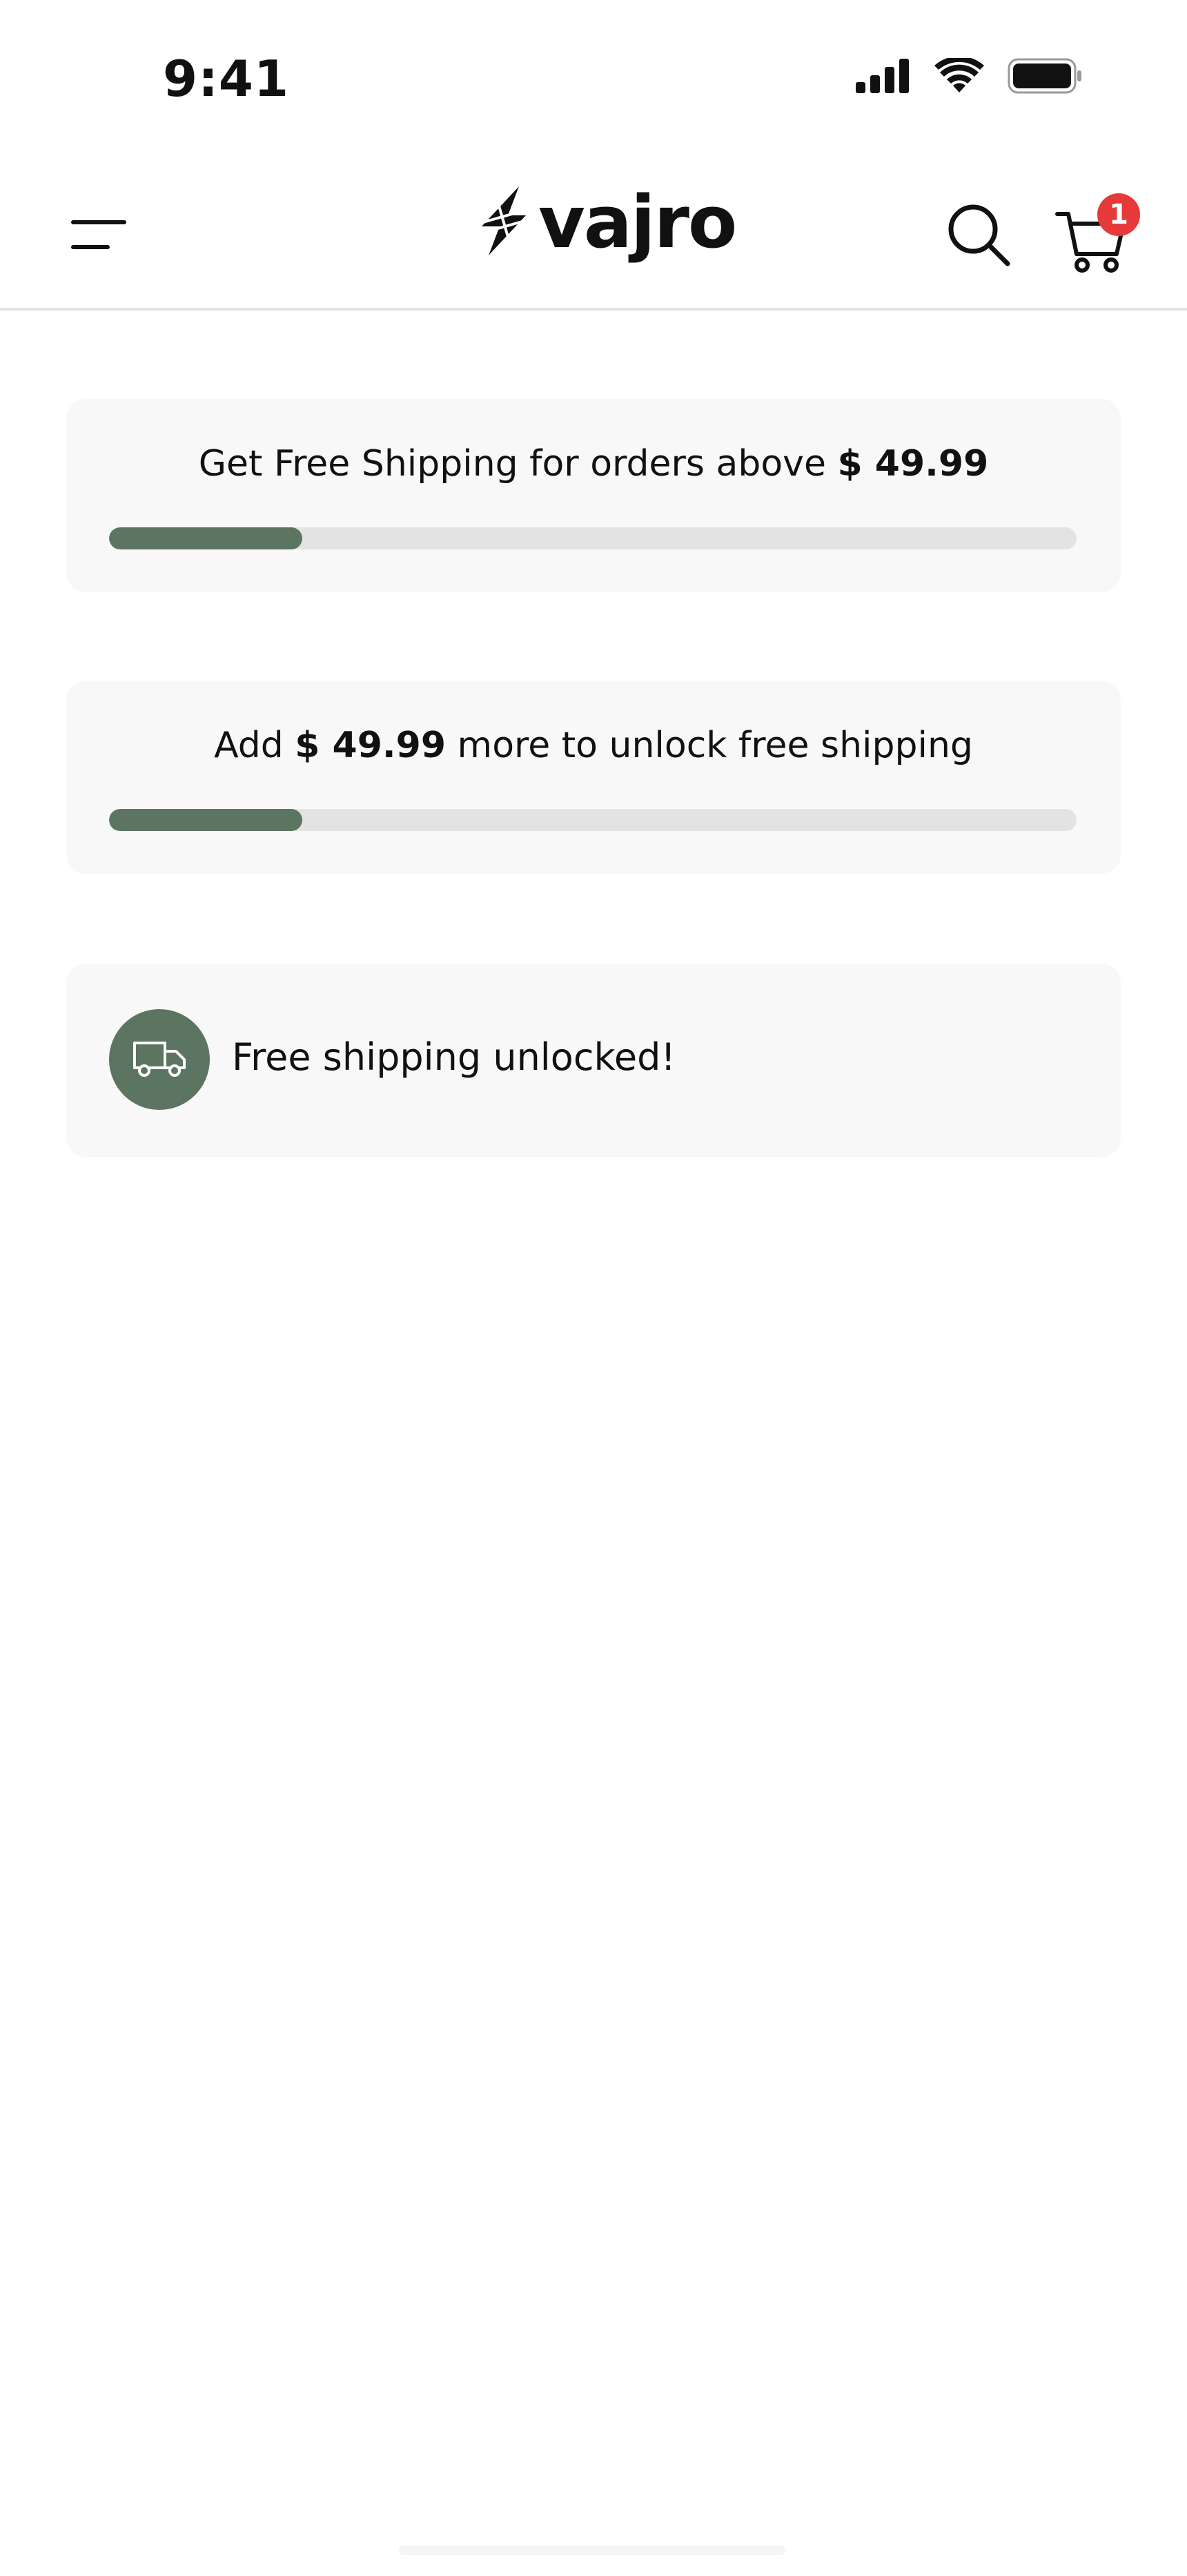 The height and width of the screenshot is (2576, 1187). Describe the element at coordinates (504, 222) in the screenshot. I see `vajro-logo-icon` at that location.